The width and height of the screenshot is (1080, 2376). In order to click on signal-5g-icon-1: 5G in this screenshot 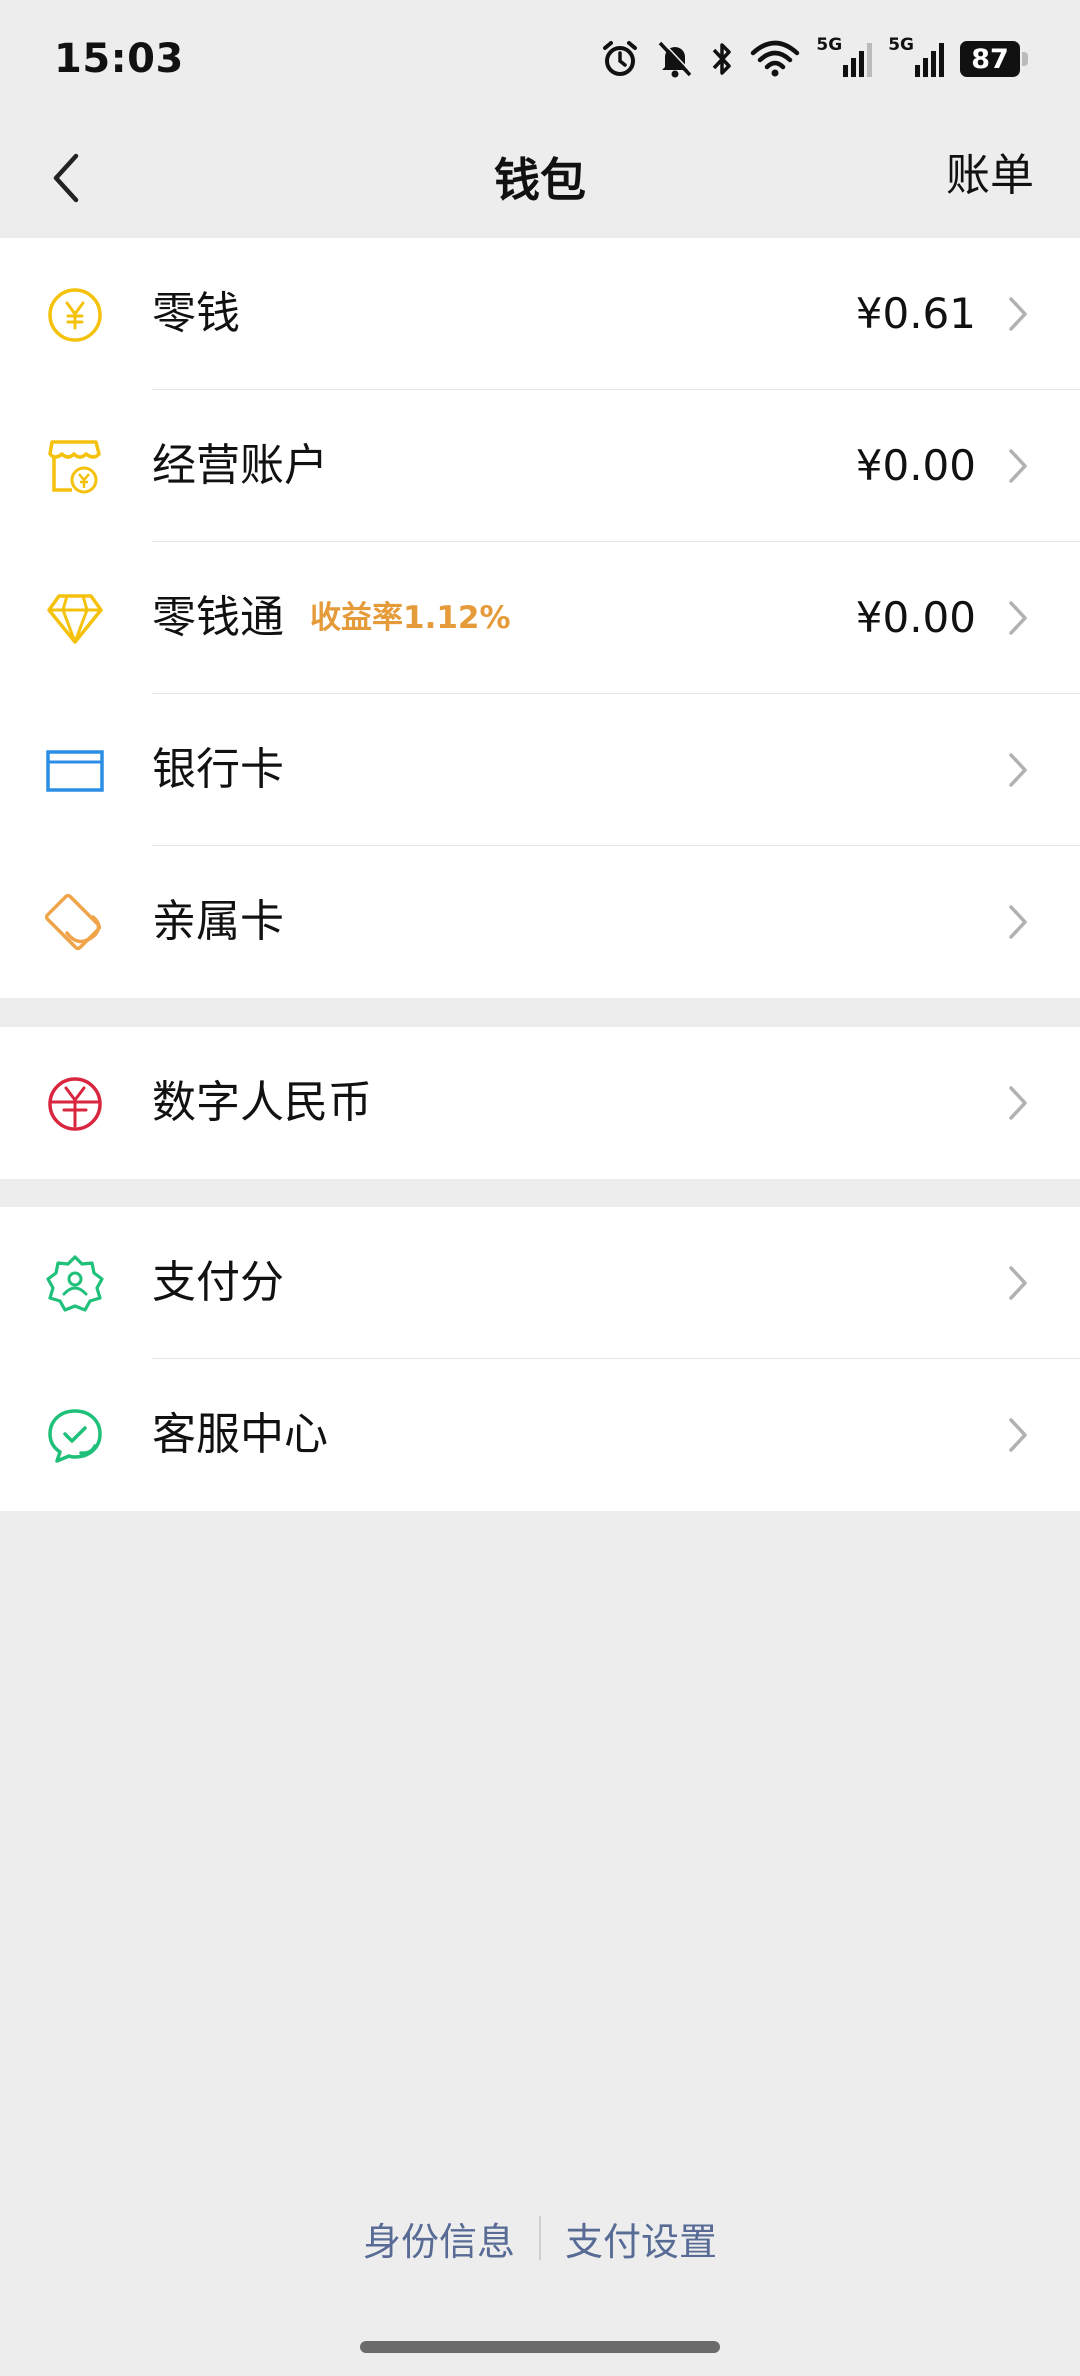, I will do `click(844, 57)`.